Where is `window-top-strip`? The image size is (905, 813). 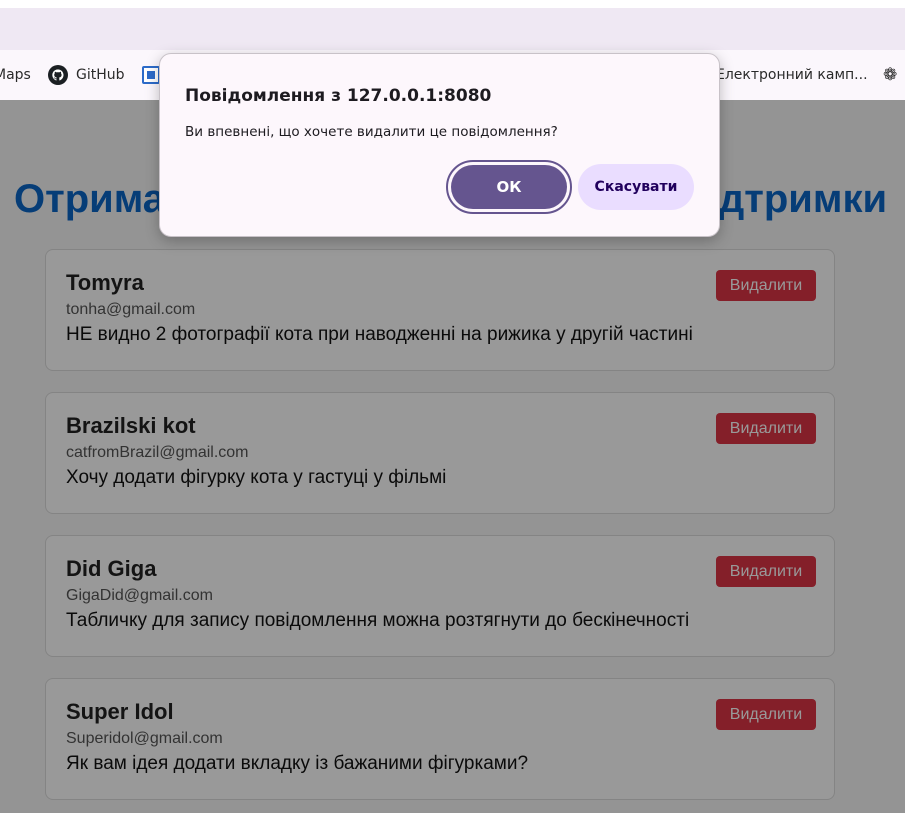
window-top-strip is located at coordinates (452, 4).